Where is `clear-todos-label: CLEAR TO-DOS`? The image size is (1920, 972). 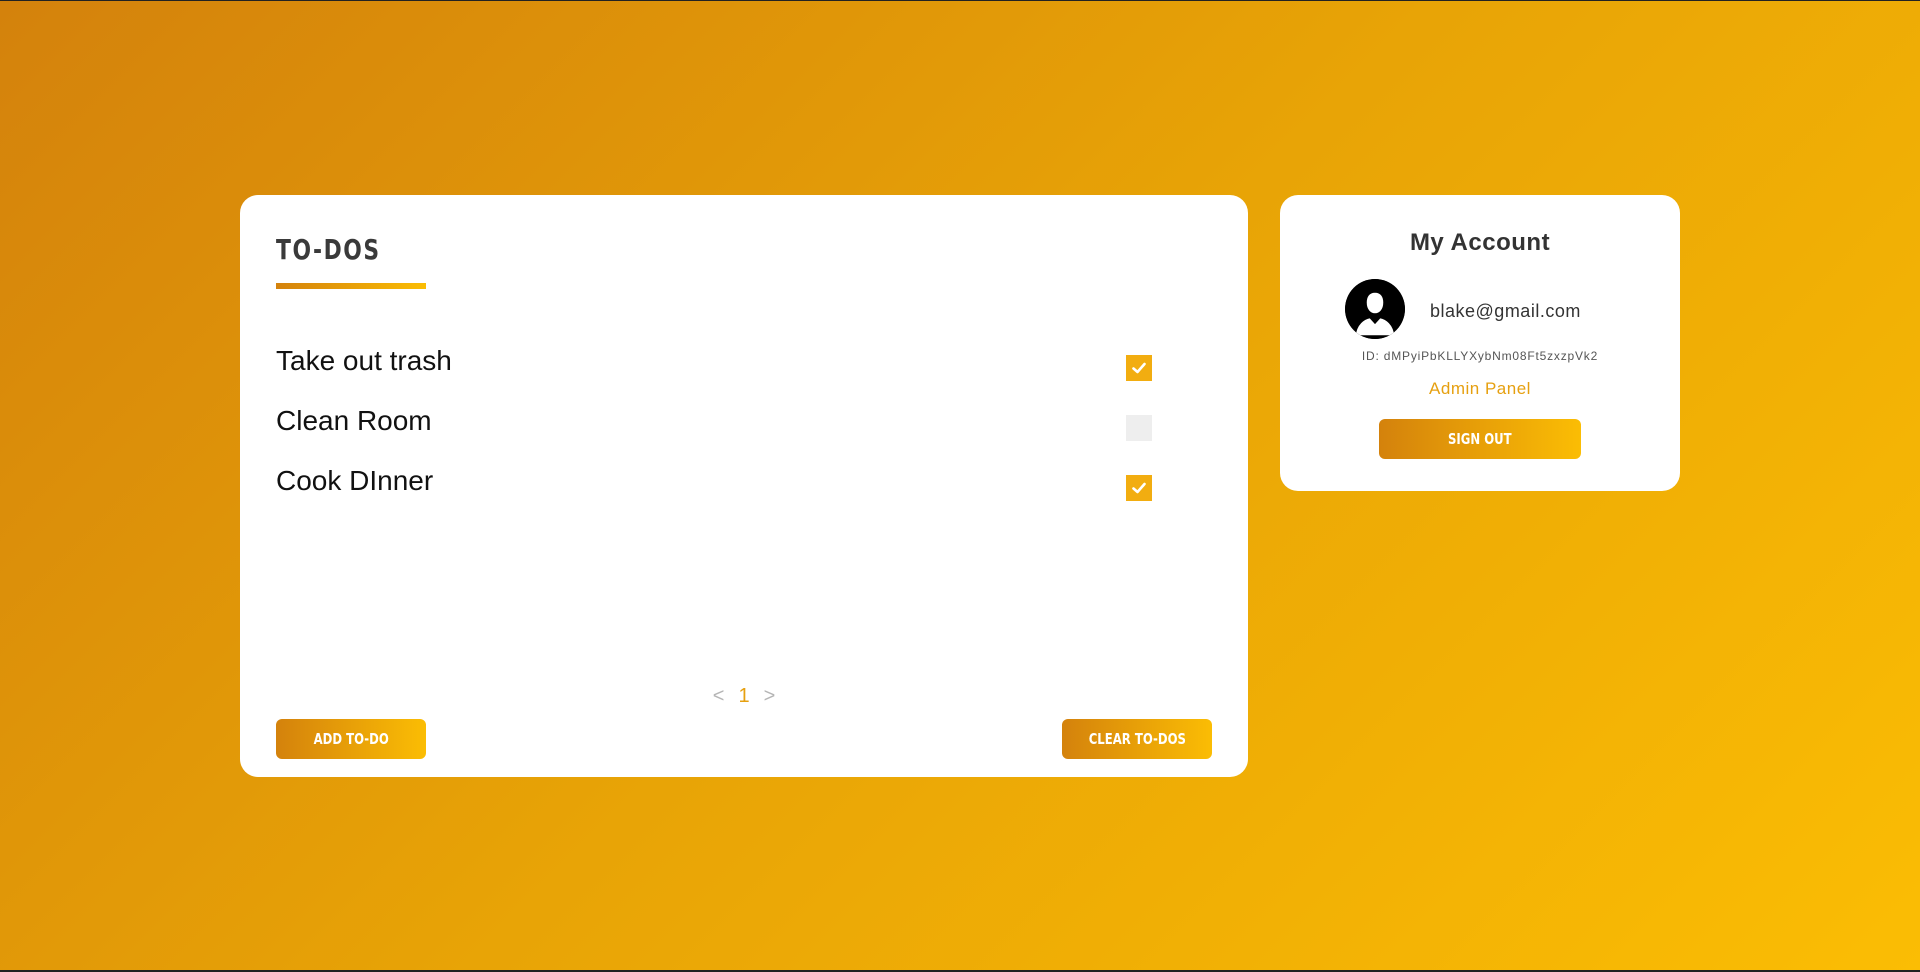 clear-todos-label: CLEAR TO-DOS is located at coordinates (1137, 739).